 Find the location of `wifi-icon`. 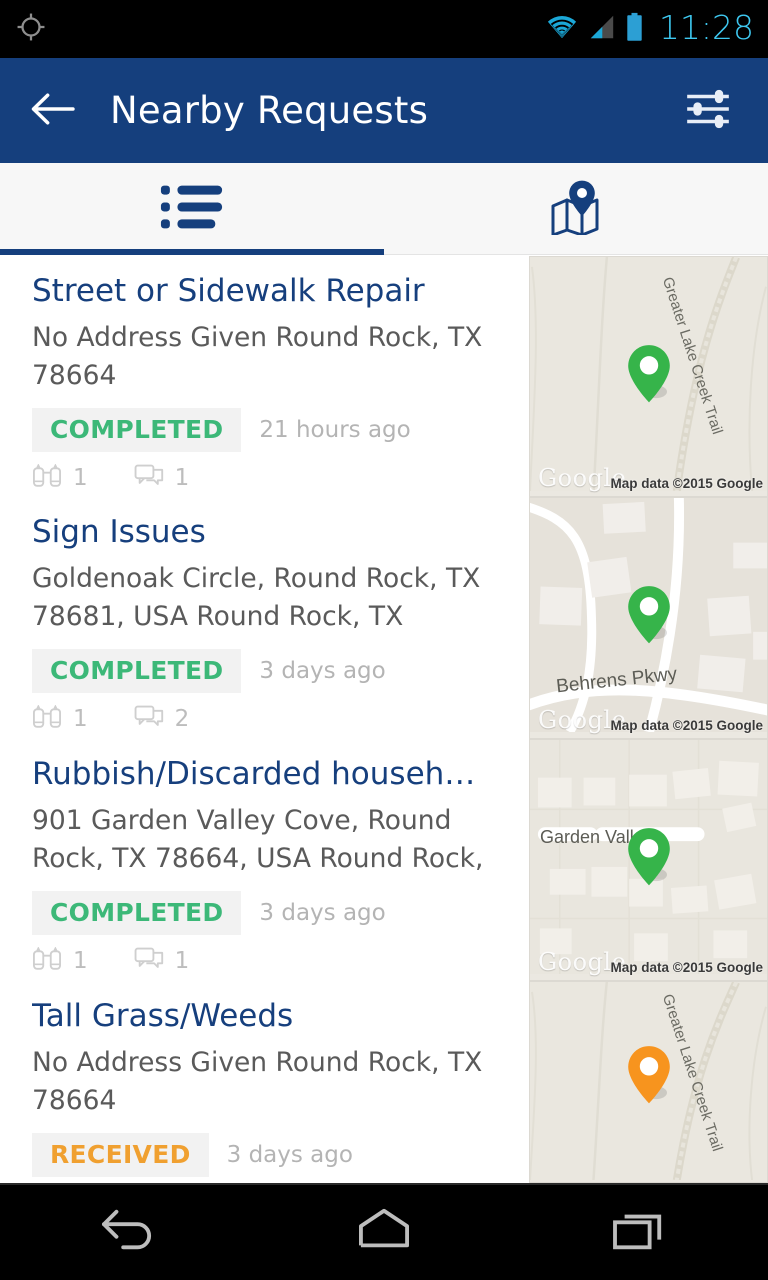

wifi-icon is located at coordinates (562, 29).